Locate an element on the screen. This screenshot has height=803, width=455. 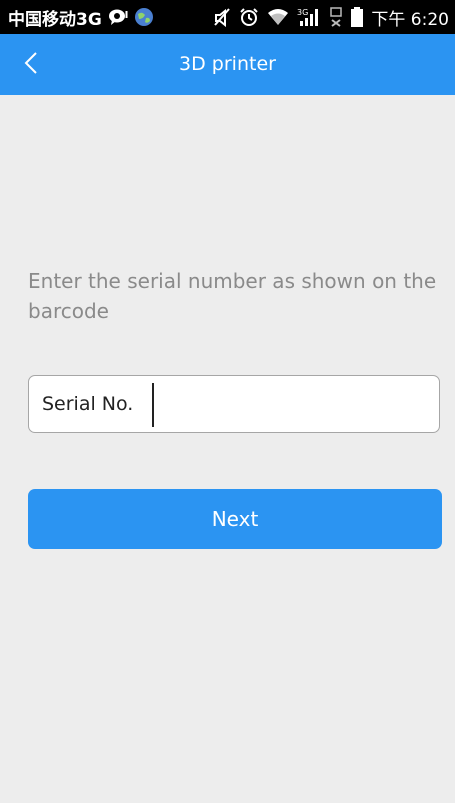
mute-icon is located at coordinates (222, 17).